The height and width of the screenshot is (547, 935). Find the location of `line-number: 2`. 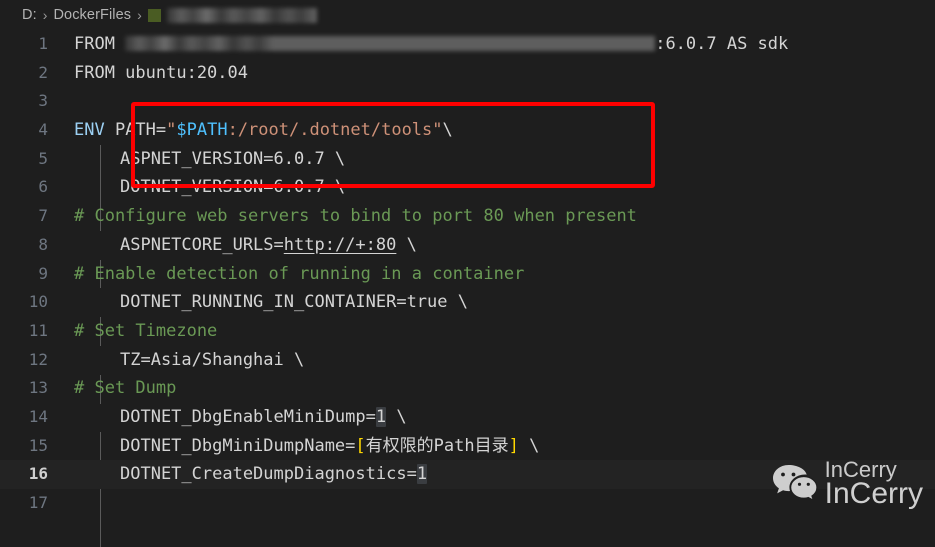

line-number: 2 is located at coordinates (43, 72).